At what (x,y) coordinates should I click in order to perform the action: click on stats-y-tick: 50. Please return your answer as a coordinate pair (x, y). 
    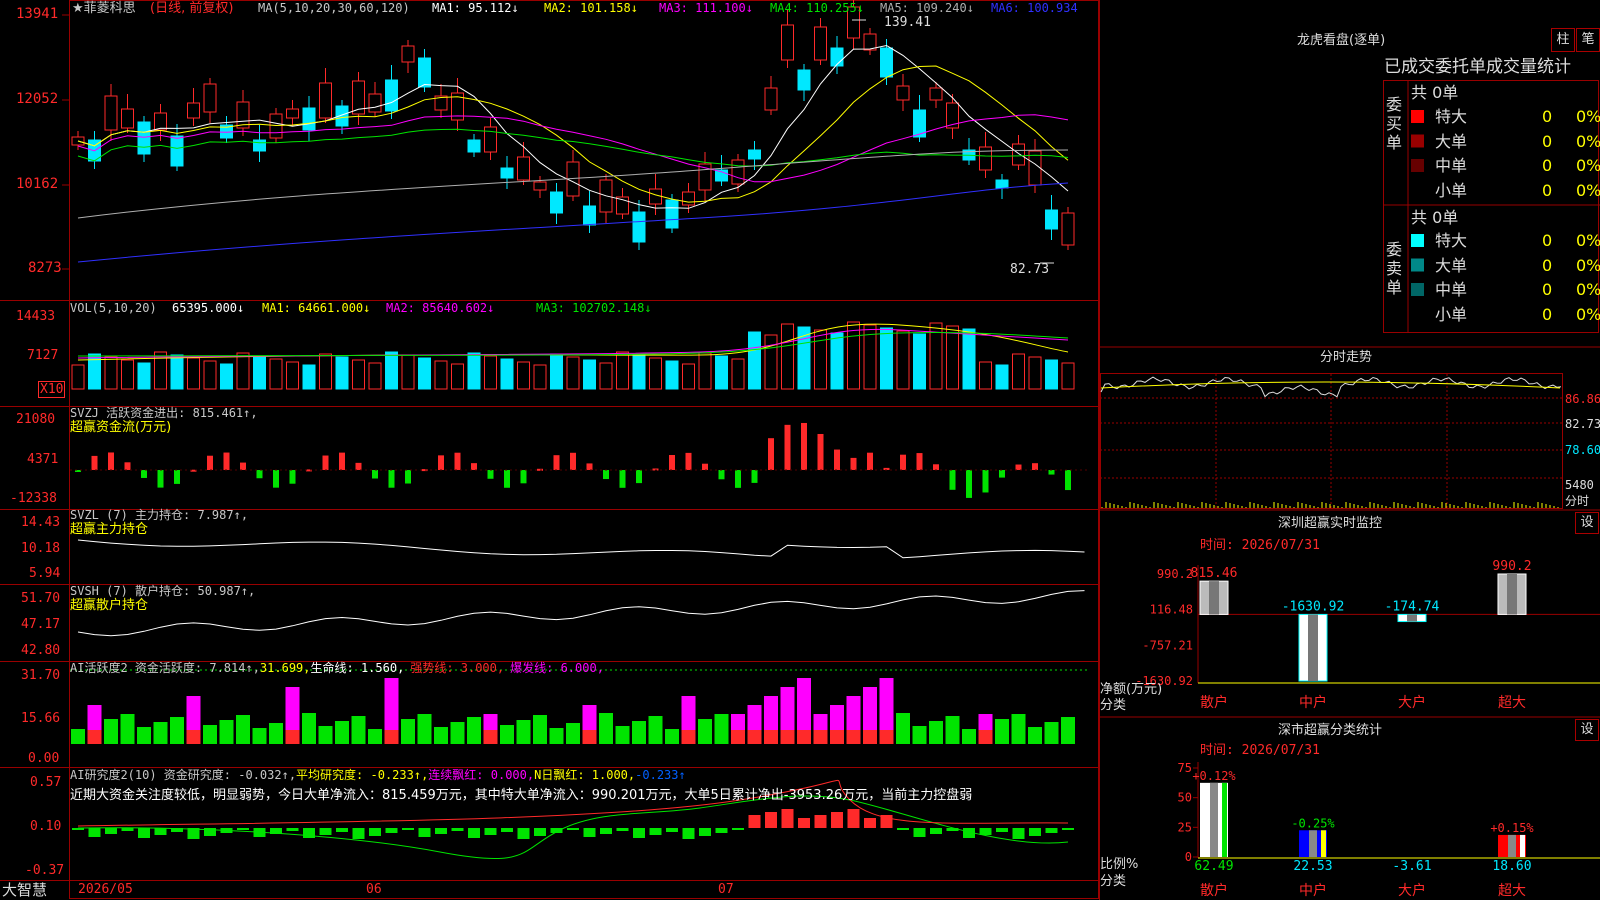
    Looking at the image, I should click on (1185, 798).